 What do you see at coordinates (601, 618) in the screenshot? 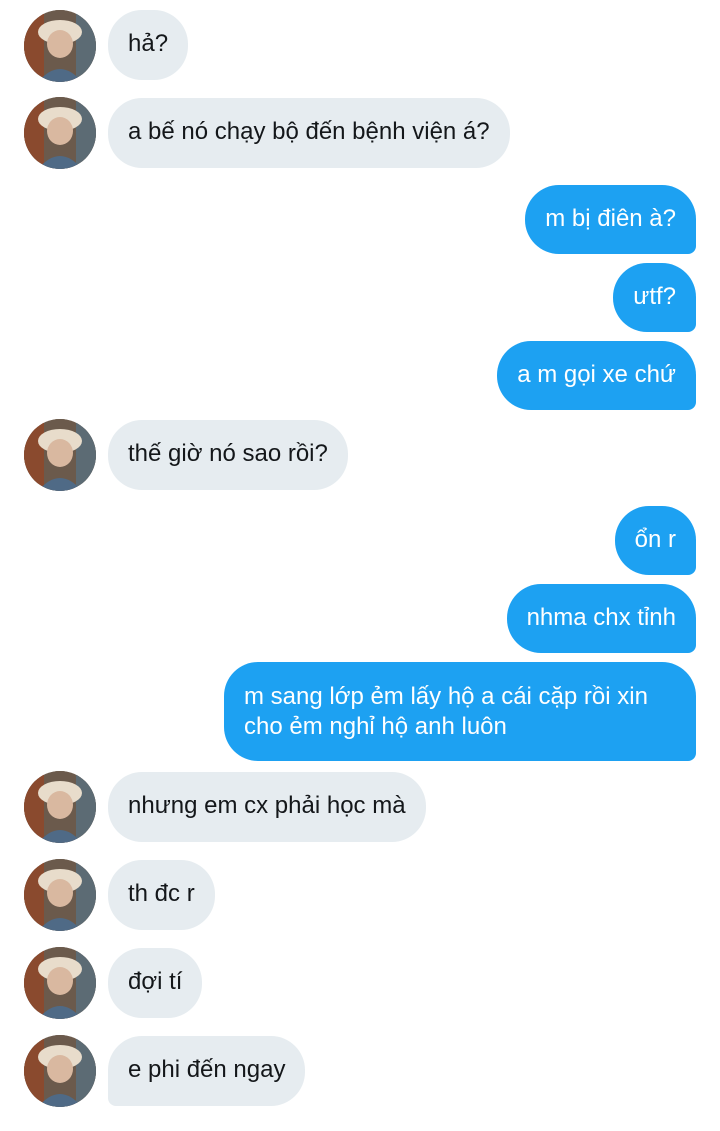
I see `message-bubble: nhma chx tỉnh` at bounding box center [601, 618].